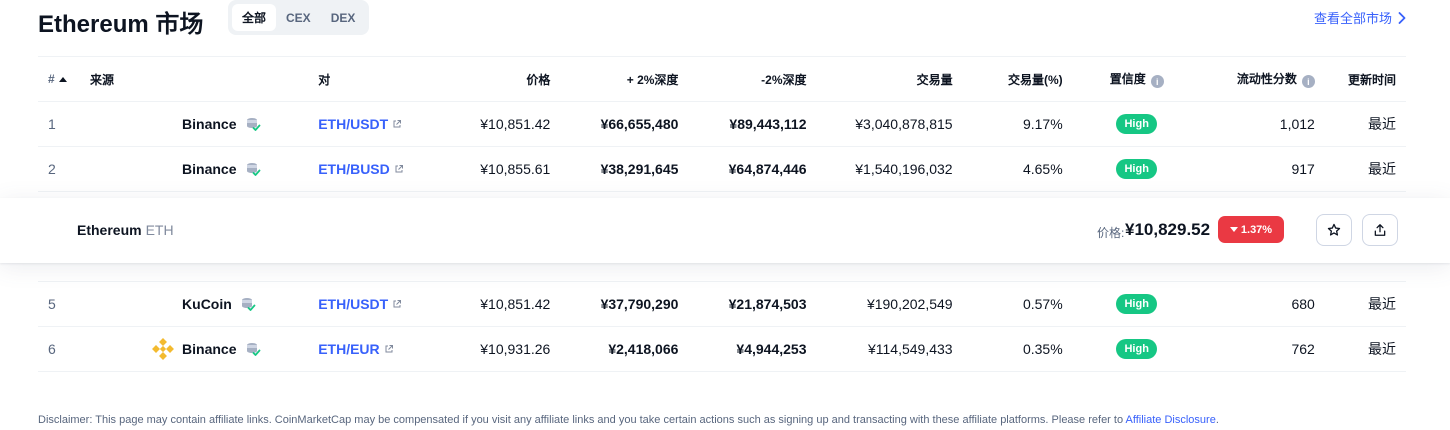  Describe the element at coordinates (1042, 169) in the screenshot. I see `volume-pct-cell: 4.65%` at that location.